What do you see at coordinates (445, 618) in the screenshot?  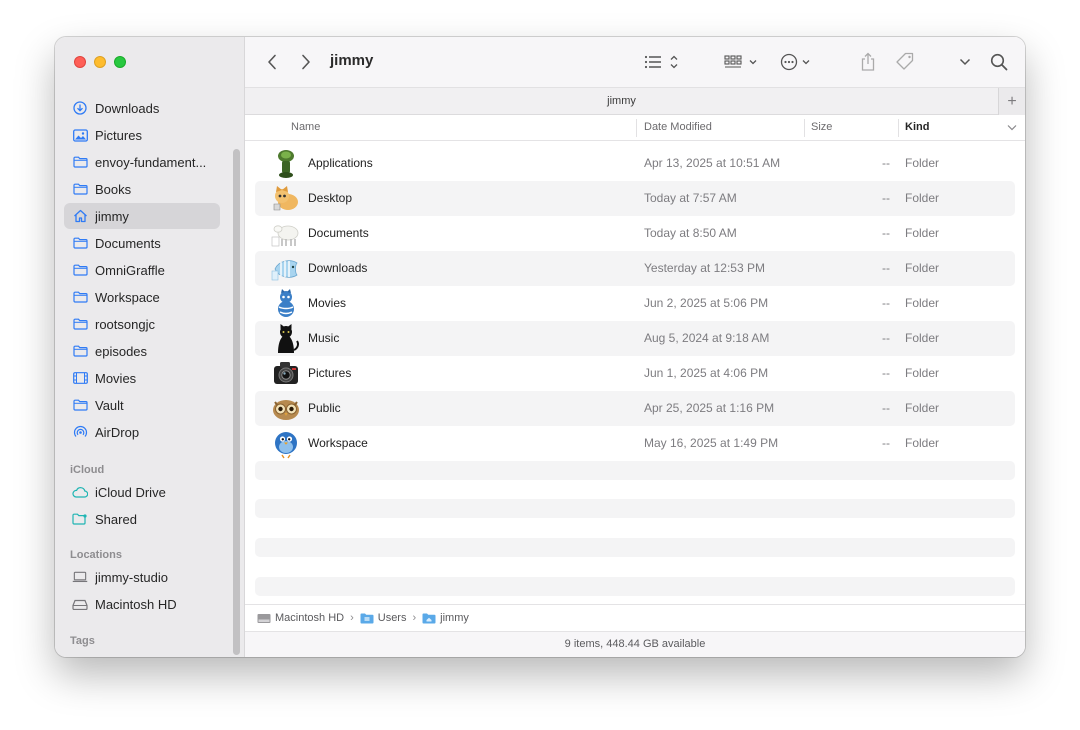 I see `path-segment-jimmy: jimmy` at bounding box center [445, 618].